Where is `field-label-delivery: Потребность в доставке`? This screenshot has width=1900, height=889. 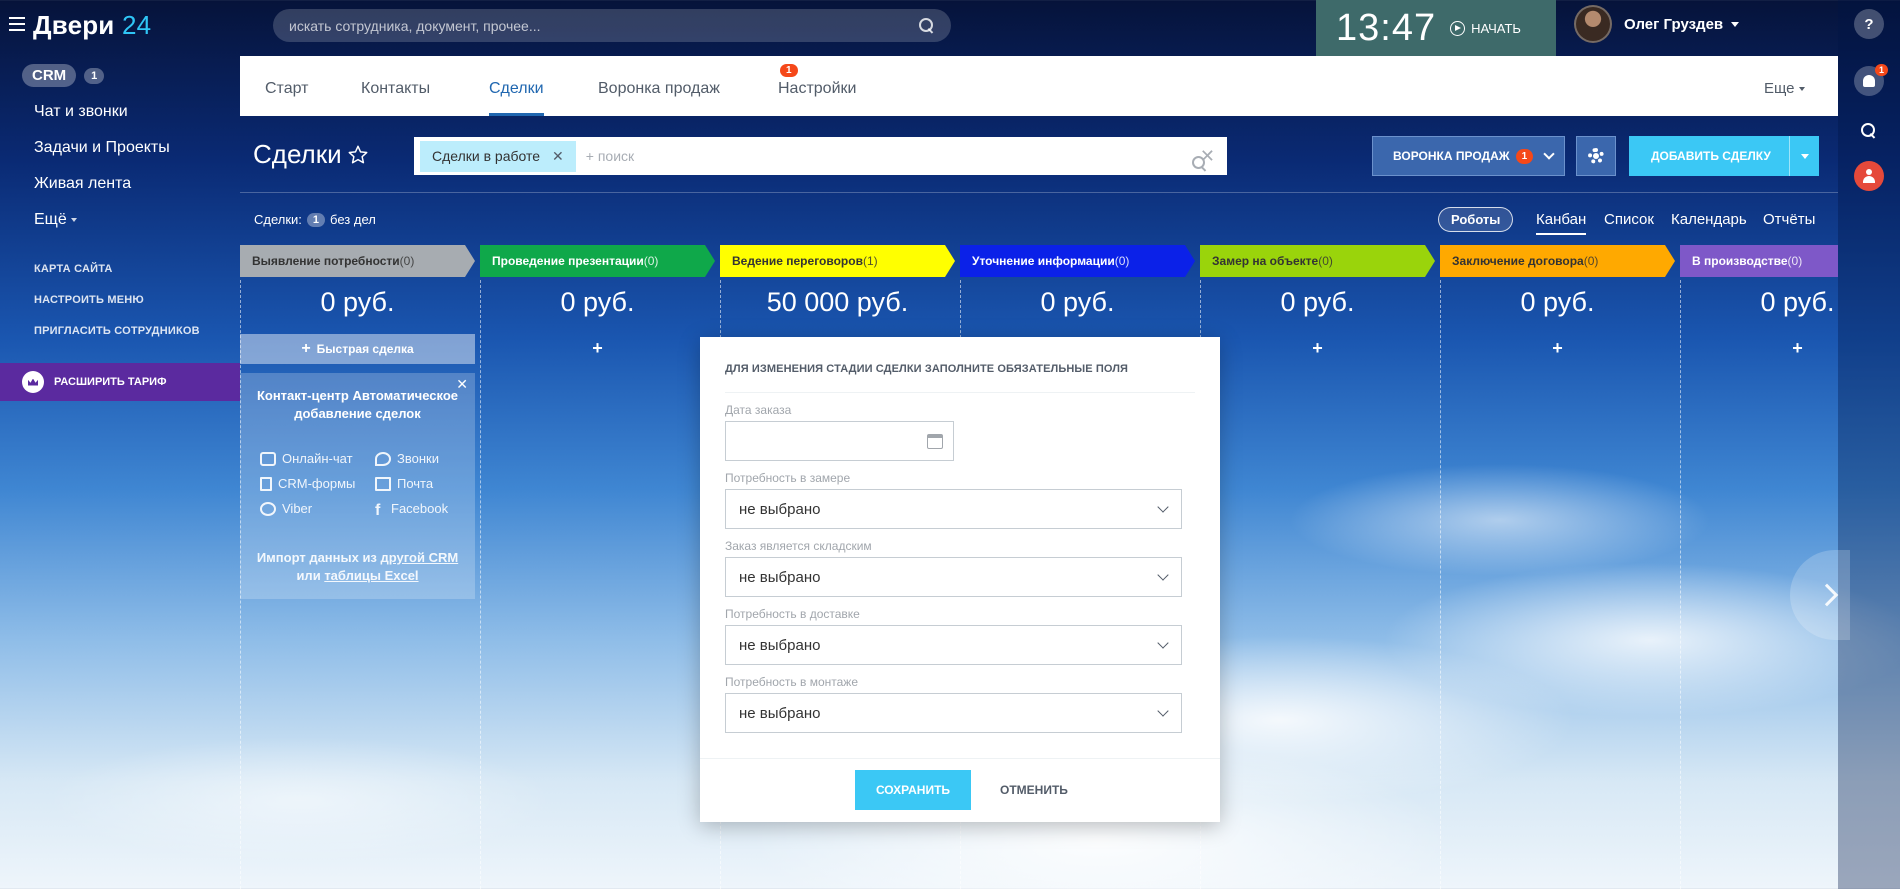
field-label-delivery: Потребность в доставке is located at coordinates (792, 614).